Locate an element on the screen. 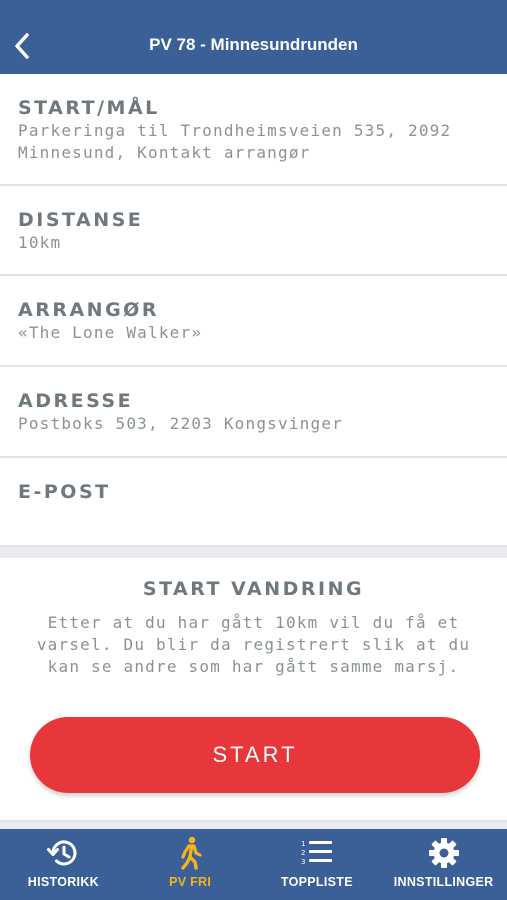  detail-value: «The Lone Walker» is located at coordinates (110, 332).